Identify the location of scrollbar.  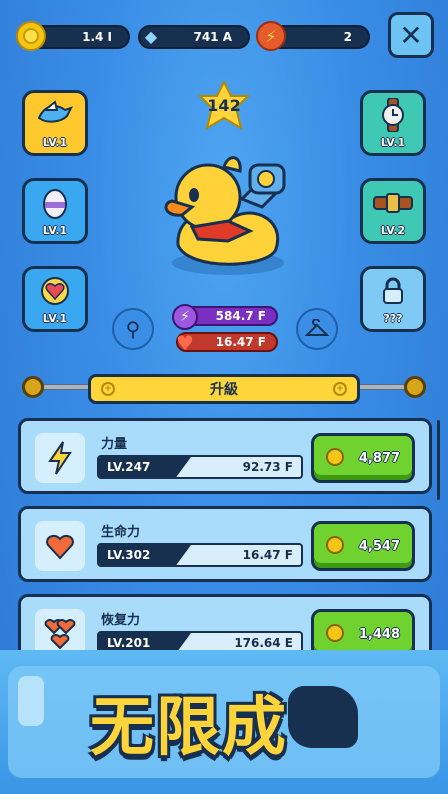
(438, 460).